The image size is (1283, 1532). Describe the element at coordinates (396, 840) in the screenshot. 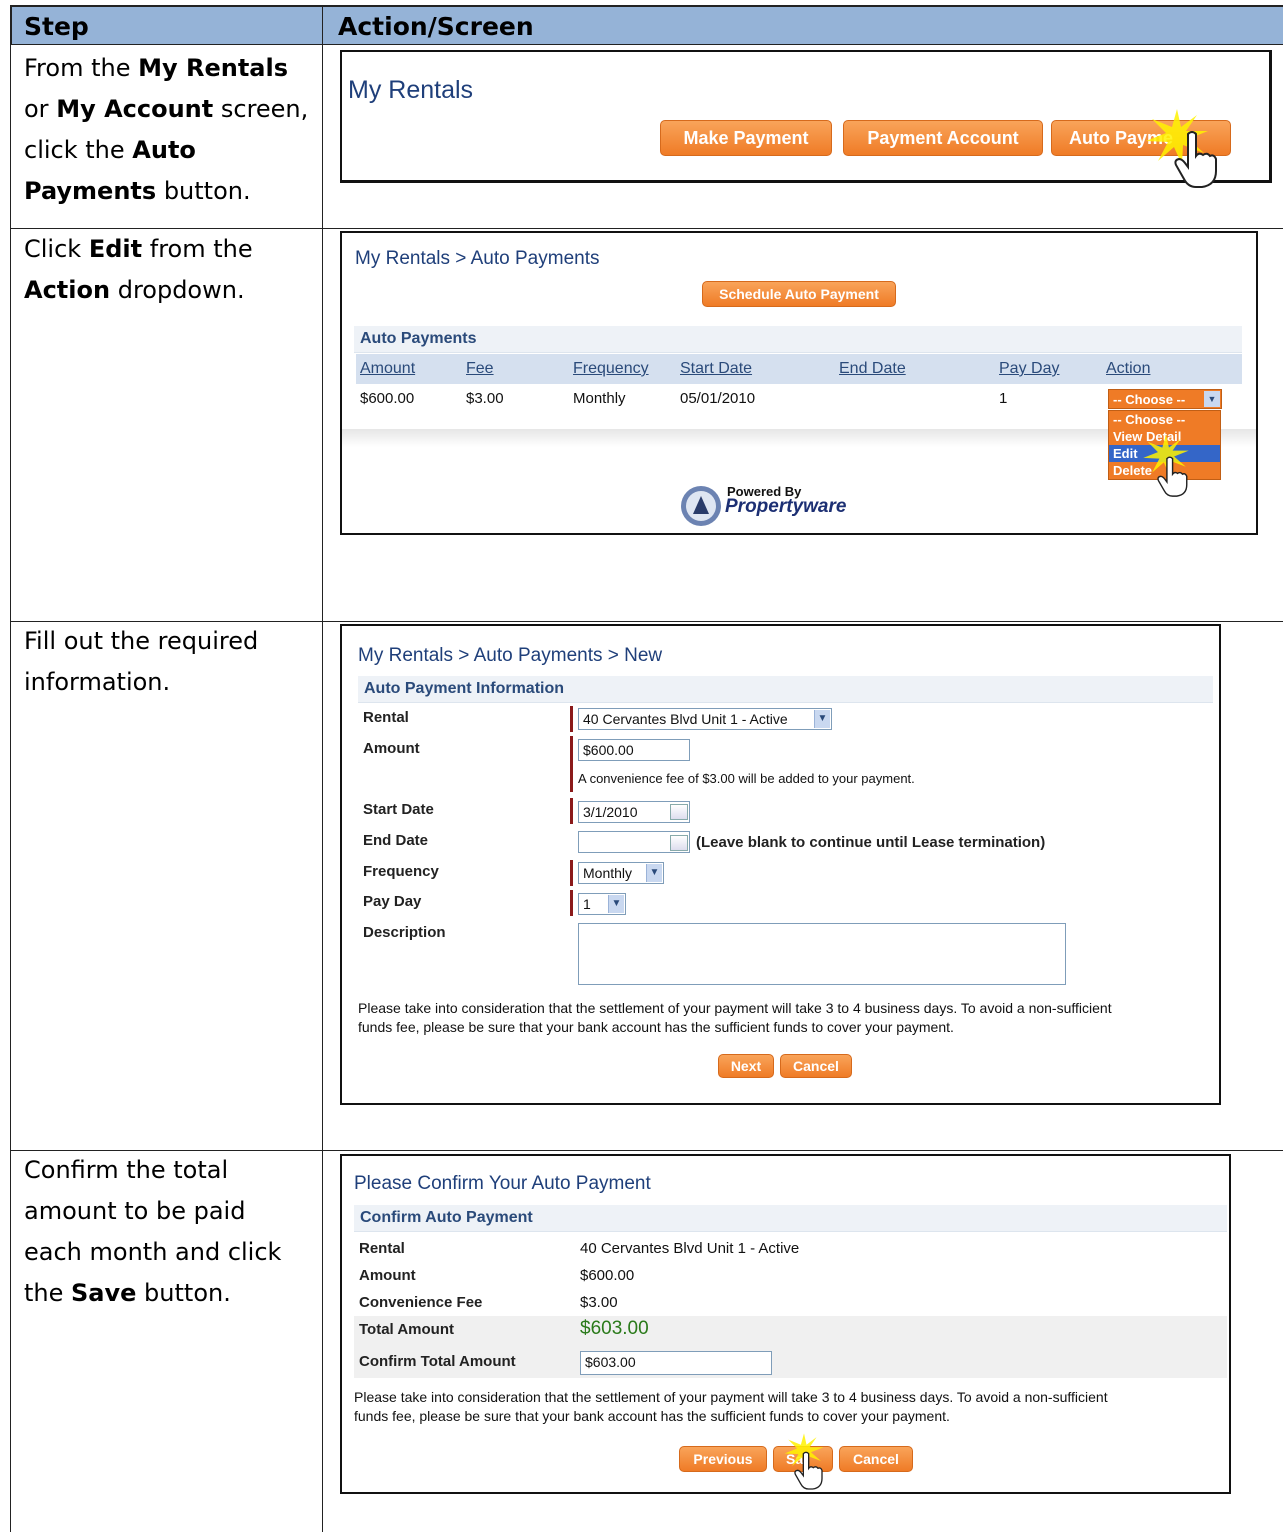

I see `end-date-label: End Date` at that location.